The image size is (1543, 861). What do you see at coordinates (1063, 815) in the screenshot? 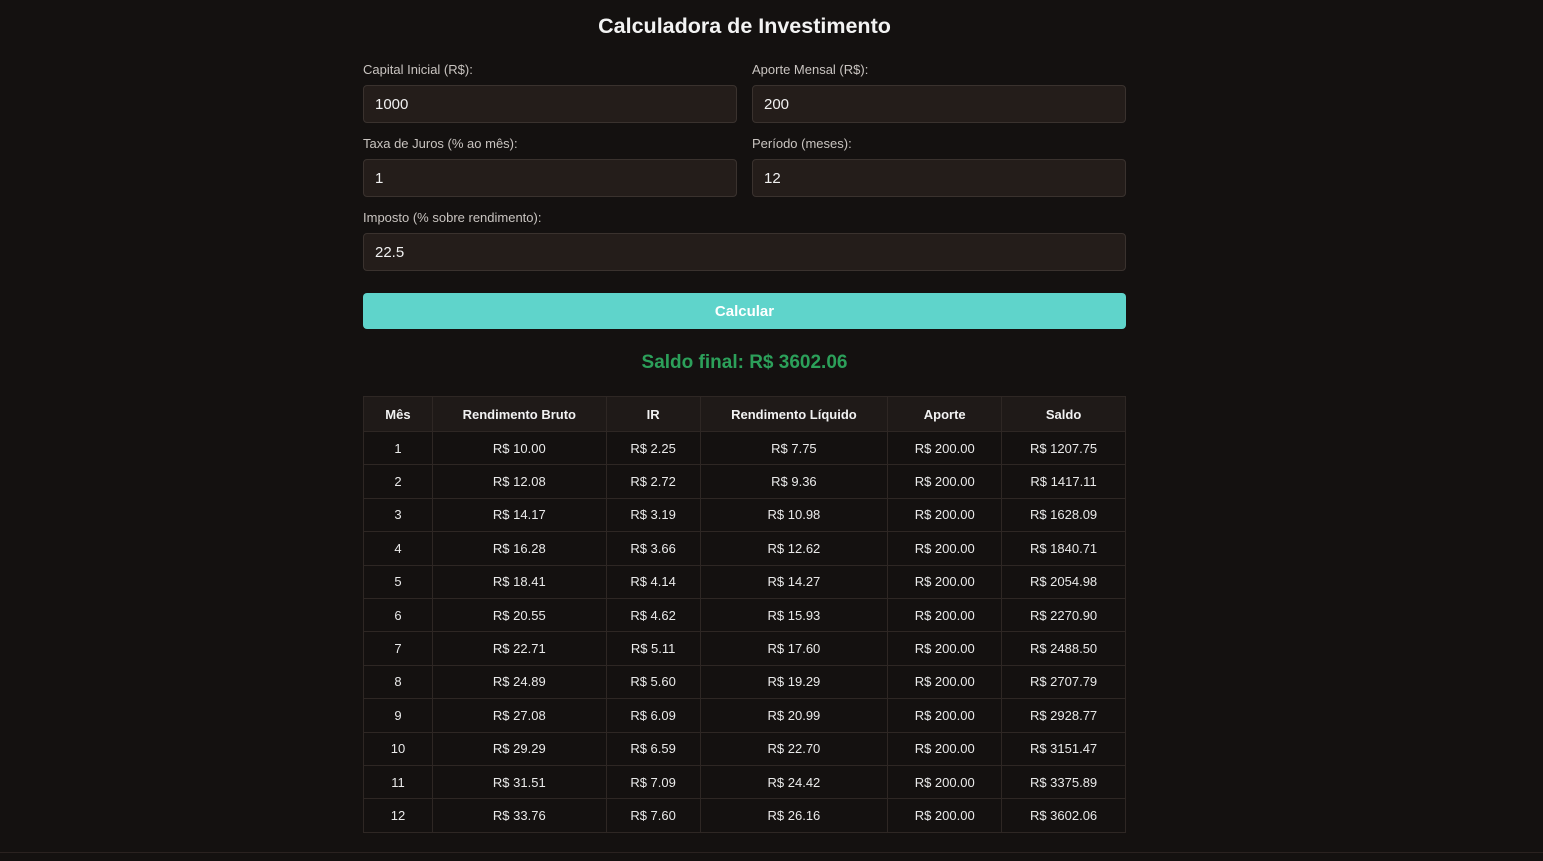
I see `table-cell-saldo: R$ 3602.06` at bounding box center [1063, 815].